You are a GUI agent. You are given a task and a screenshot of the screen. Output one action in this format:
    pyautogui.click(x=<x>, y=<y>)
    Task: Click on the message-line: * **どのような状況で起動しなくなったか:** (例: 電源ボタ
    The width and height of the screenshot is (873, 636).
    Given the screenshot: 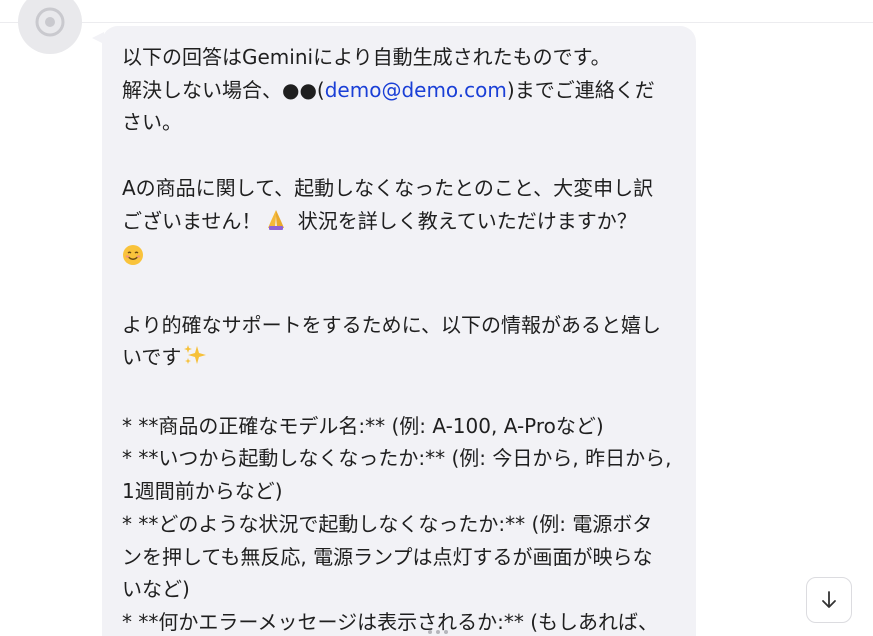 What is the action you would take?
    pyautogui.click(x=387, y=523)
    